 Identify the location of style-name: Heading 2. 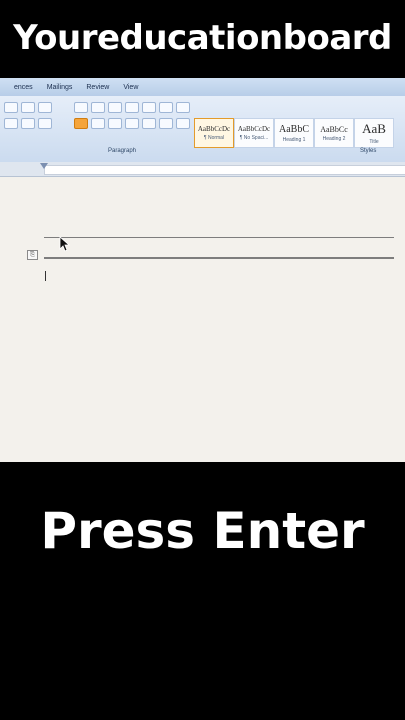
(334, 138).